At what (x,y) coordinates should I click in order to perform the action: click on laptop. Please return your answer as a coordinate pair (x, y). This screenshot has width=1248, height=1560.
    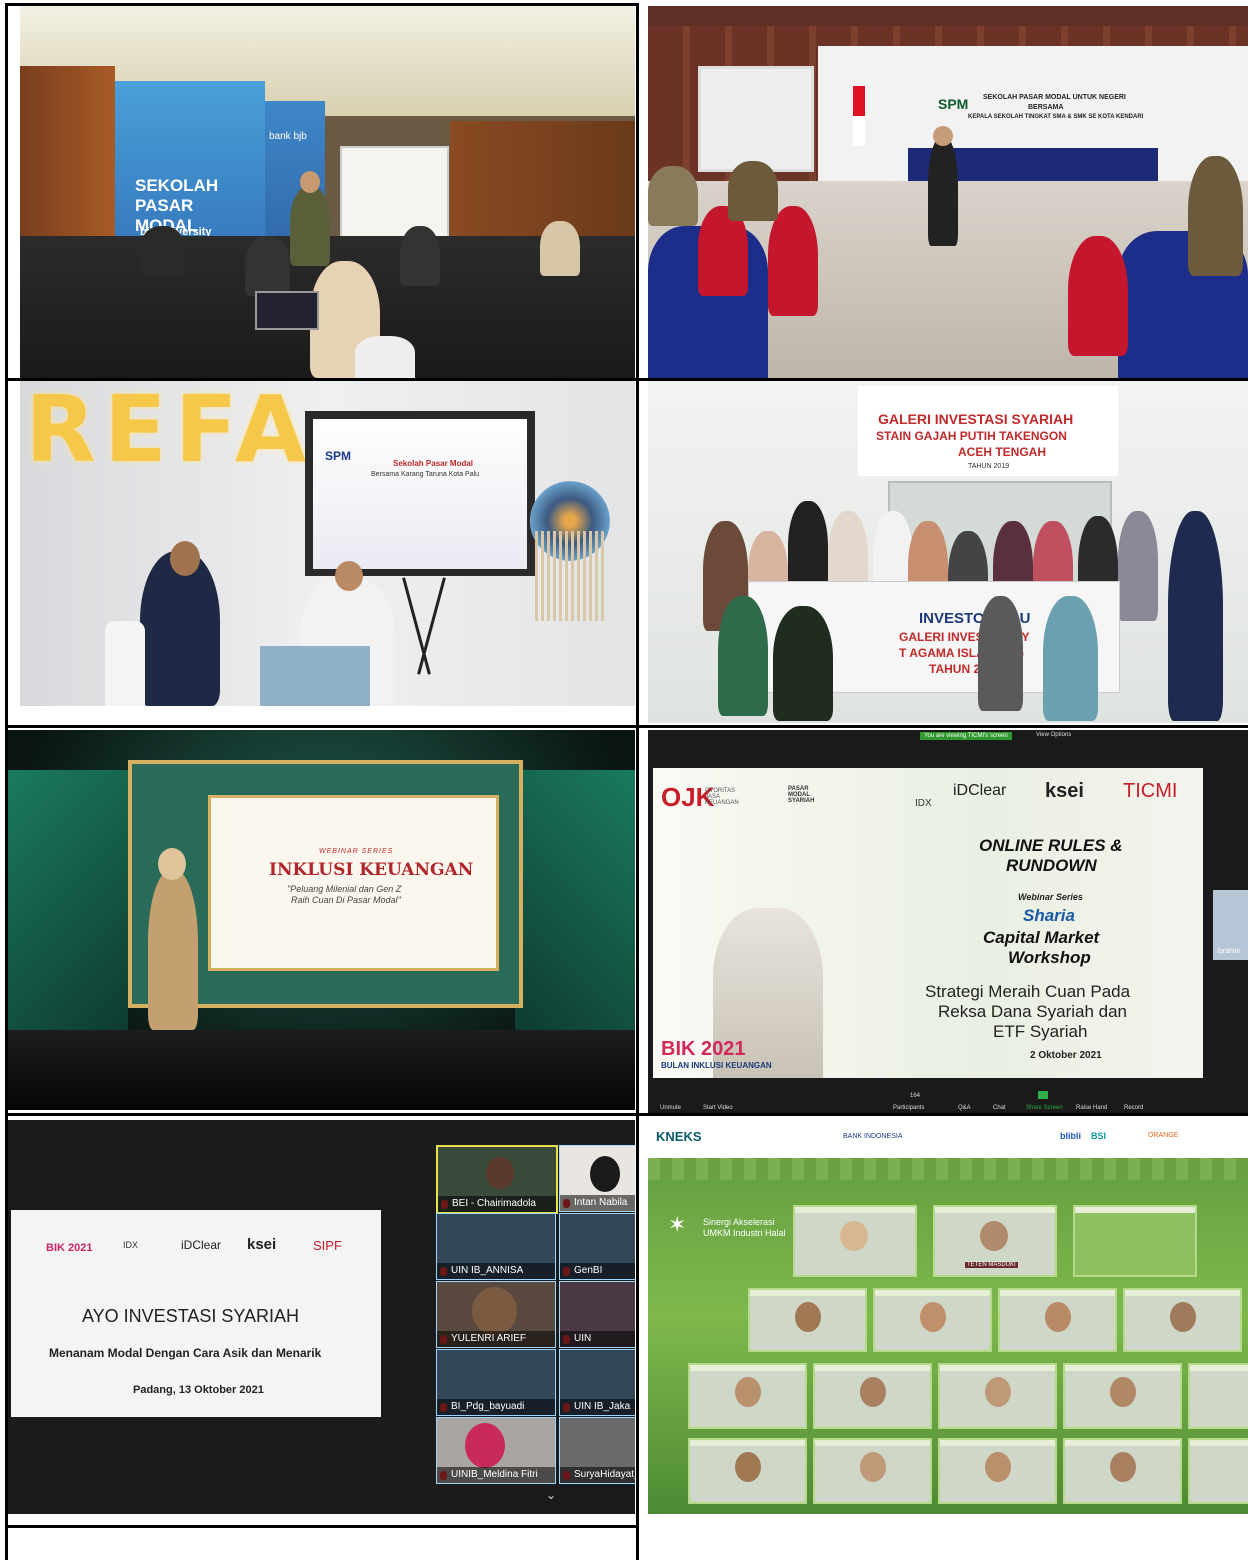
    Looking at the image, I should click on (287, 310).